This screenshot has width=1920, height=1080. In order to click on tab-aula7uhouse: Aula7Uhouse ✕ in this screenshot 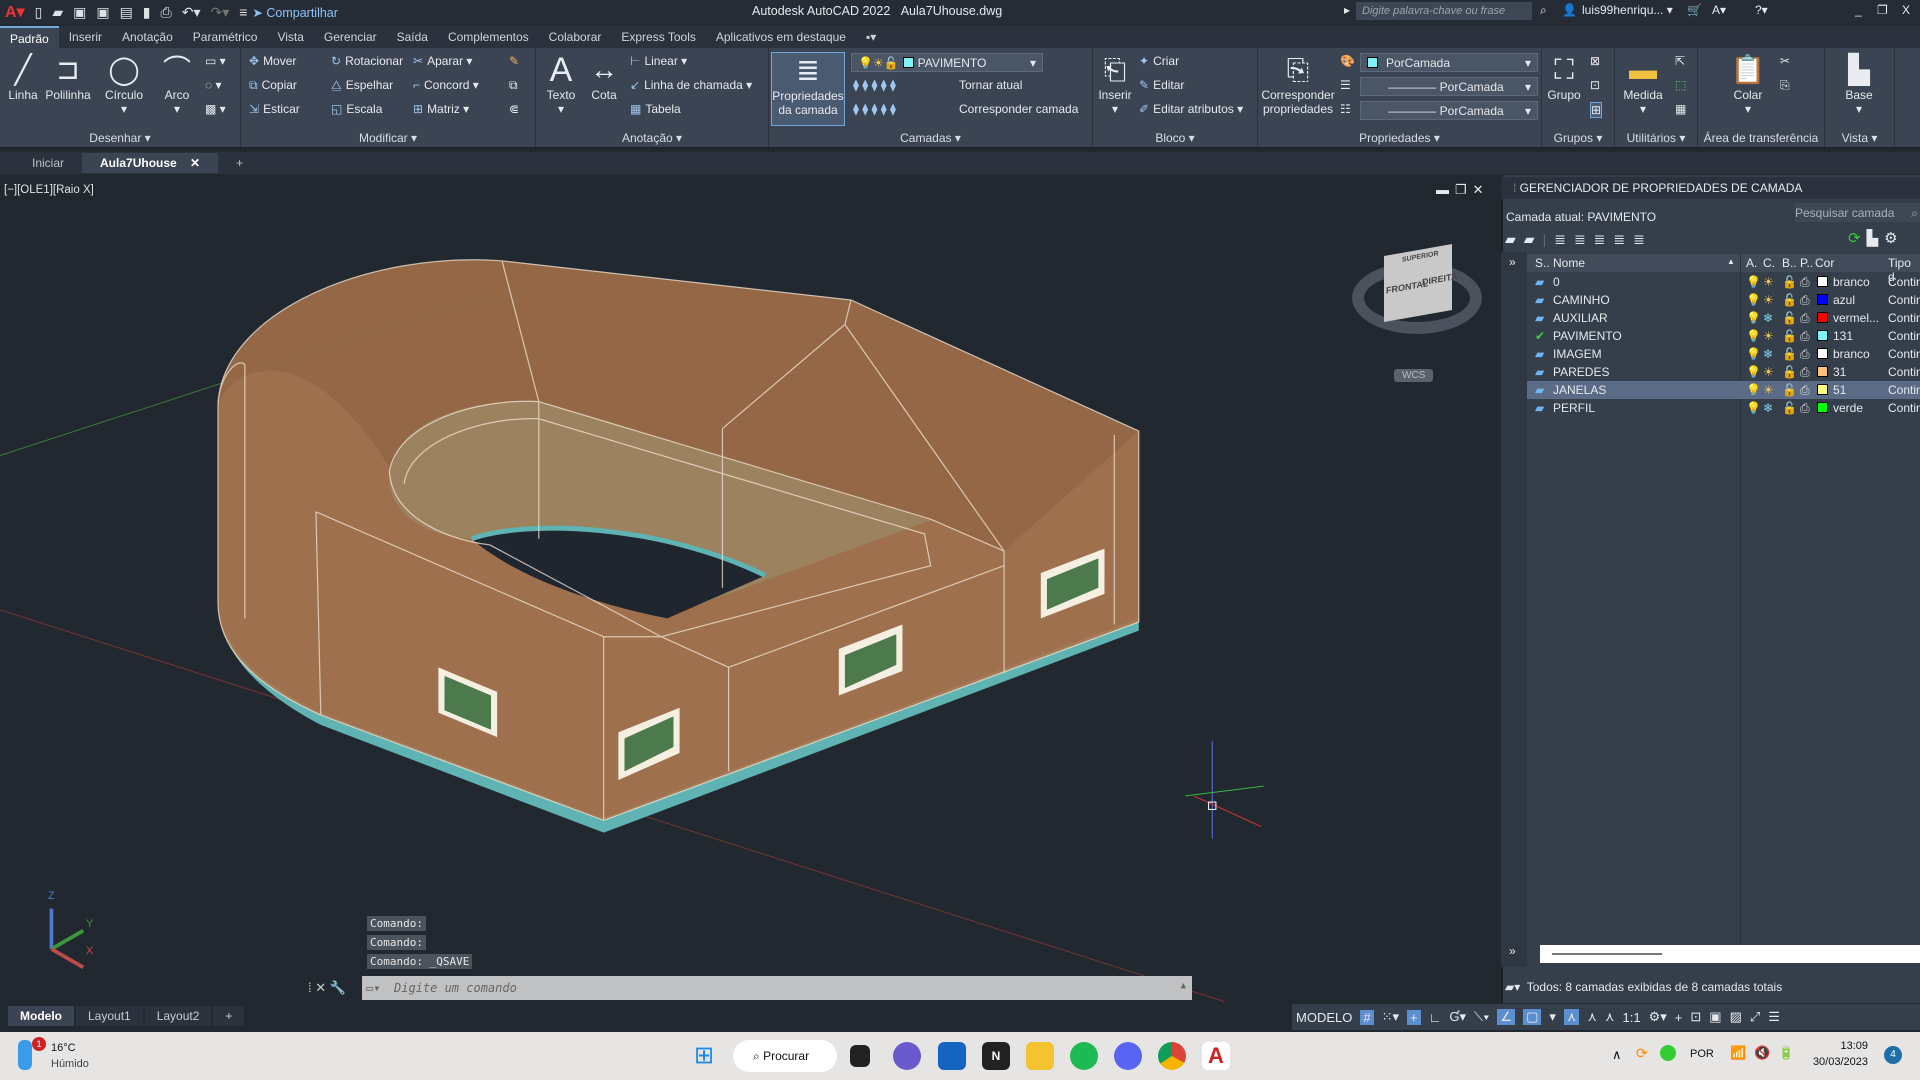, I will do `click(150, 163)`.